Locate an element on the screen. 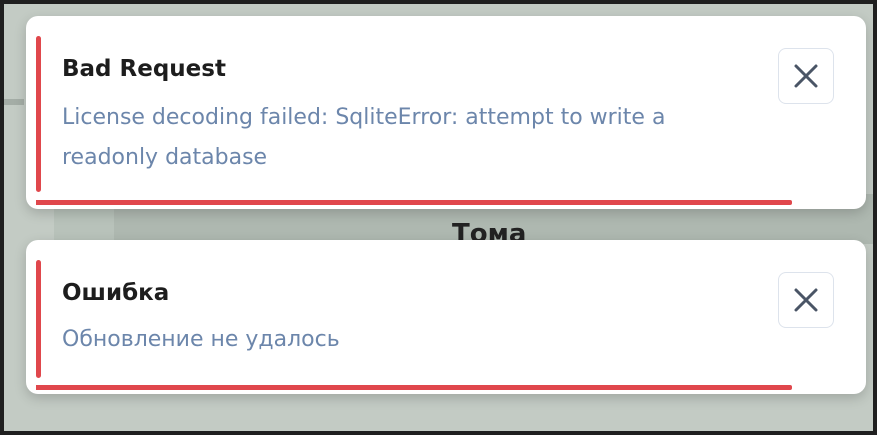  toast-message: Обновление не удалось is located at coordinates (201, 339).